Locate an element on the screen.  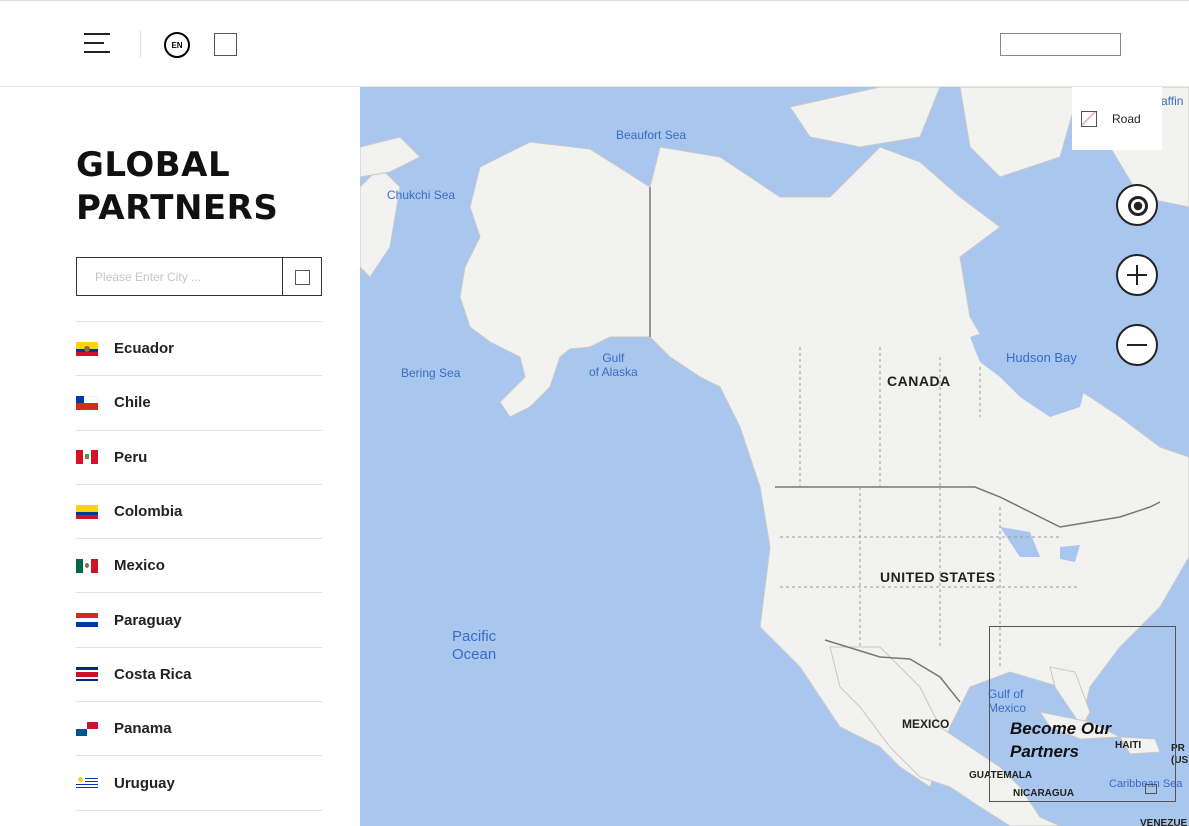
locate-me-button is located at coordinates (1137, 205).